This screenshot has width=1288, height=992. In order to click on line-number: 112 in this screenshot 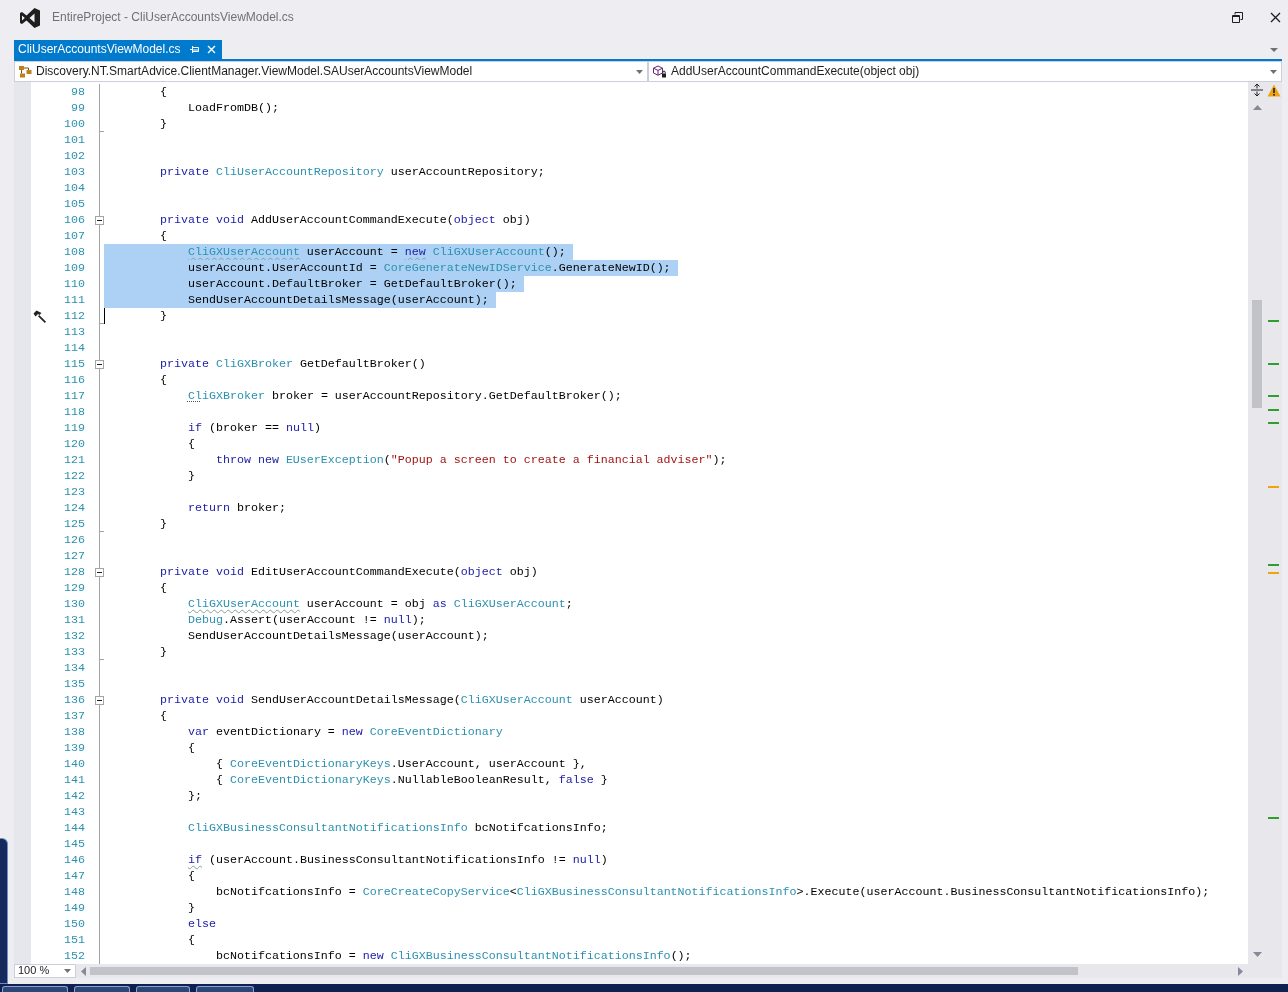, I will do `click(74, 316)`.